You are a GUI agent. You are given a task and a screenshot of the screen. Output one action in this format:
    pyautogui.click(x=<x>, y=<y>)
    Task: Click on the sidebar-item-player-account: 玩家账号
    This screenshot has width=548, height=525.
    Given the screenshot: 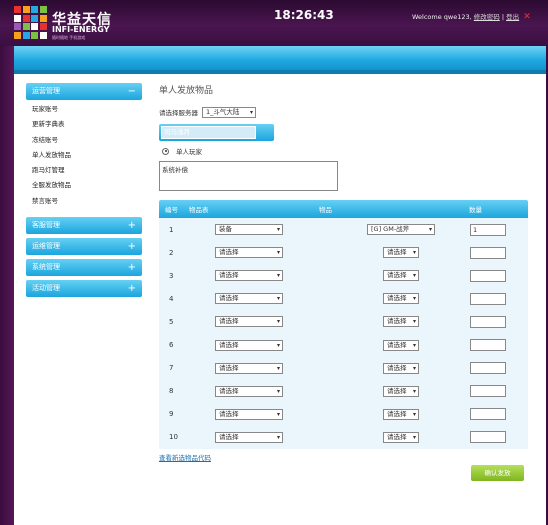 What is the action you would take?
    pyautogui.click(x=84, y=109)
    